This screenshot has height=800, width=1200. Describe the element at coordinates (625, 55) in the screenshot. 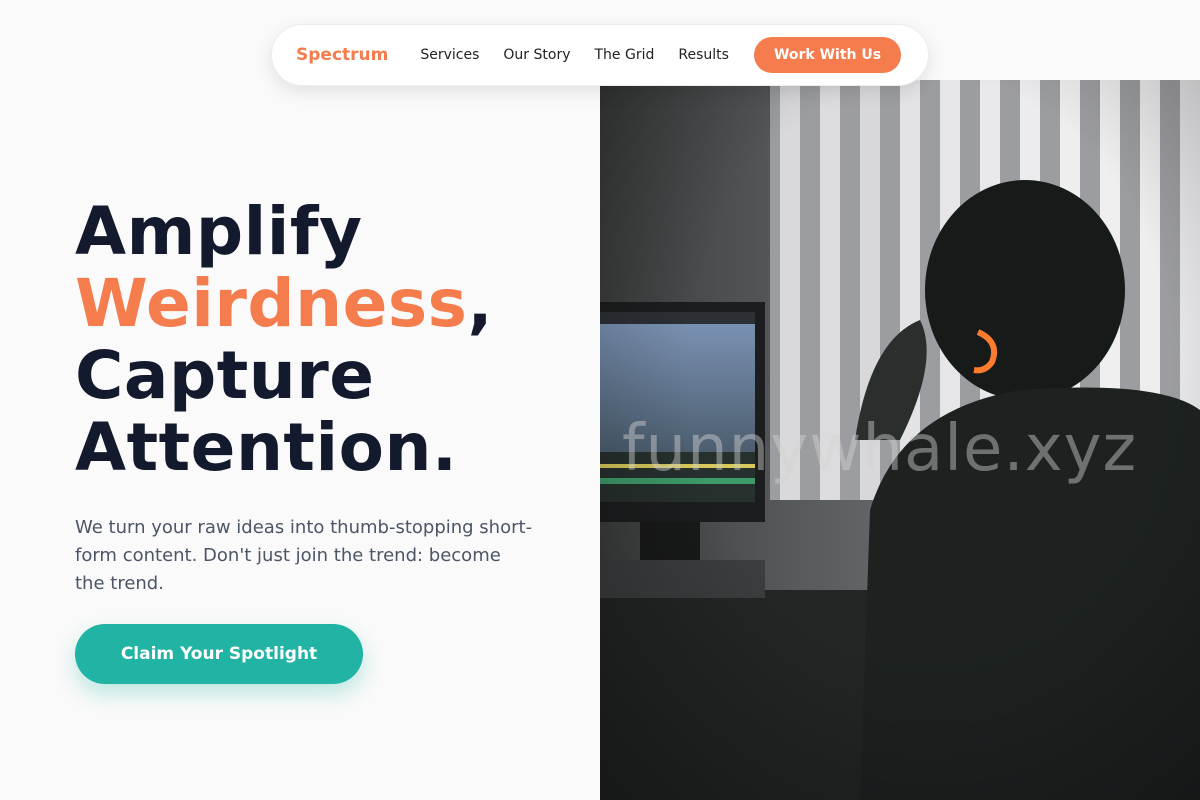

I see `nav-link-the-grid: The Grid` at that location.